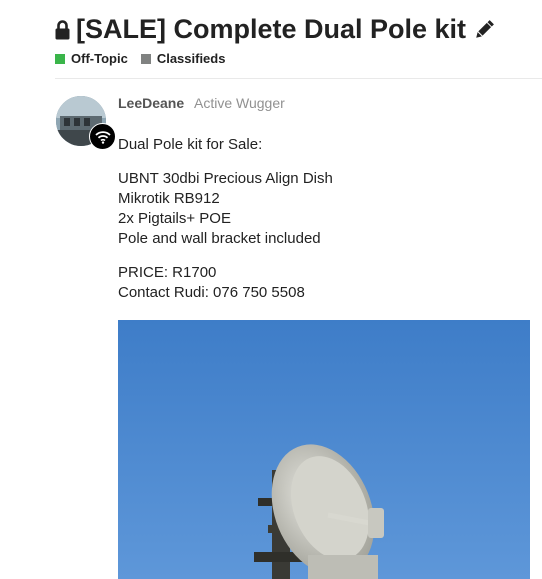  Describe the element at coordinates (219, 238) in the screenshot. I see `post-line: Pole and wall bracket included` at that location.